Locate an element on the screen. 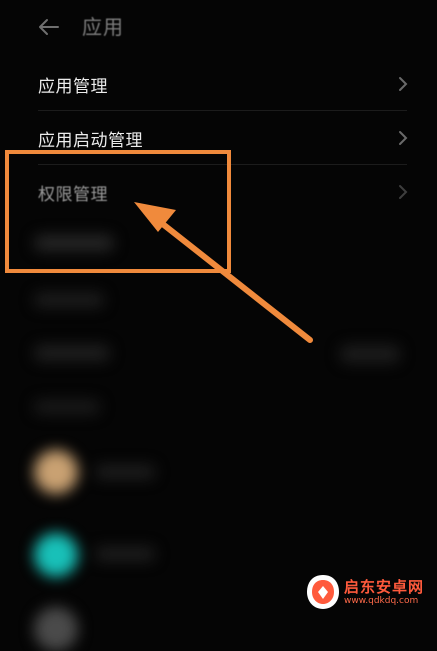 The height and width of the screenshot is (651, 437). top-app-bar: 应用 is located at coordinates (218, 28).